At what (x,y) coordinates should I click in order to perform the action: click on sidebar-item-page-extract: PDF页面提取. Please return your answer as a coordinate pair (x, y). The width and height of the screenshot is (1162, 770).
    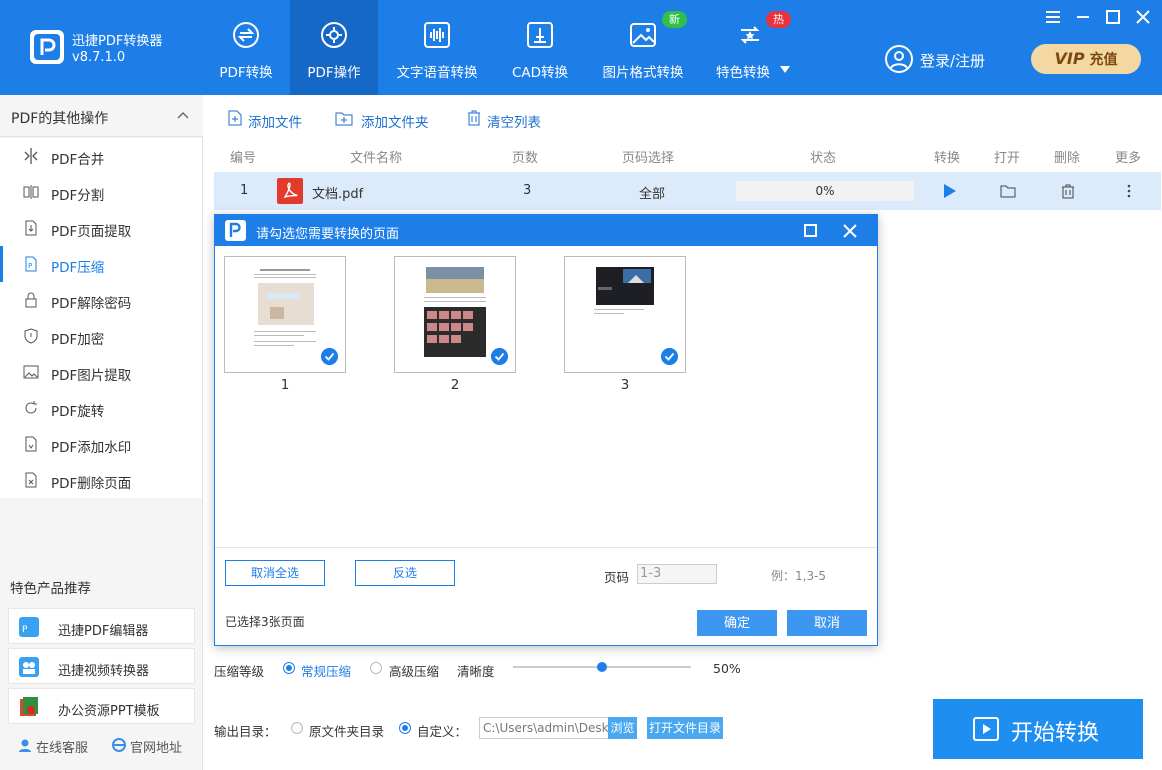
    Looking at the image, I should click on (101, 228).